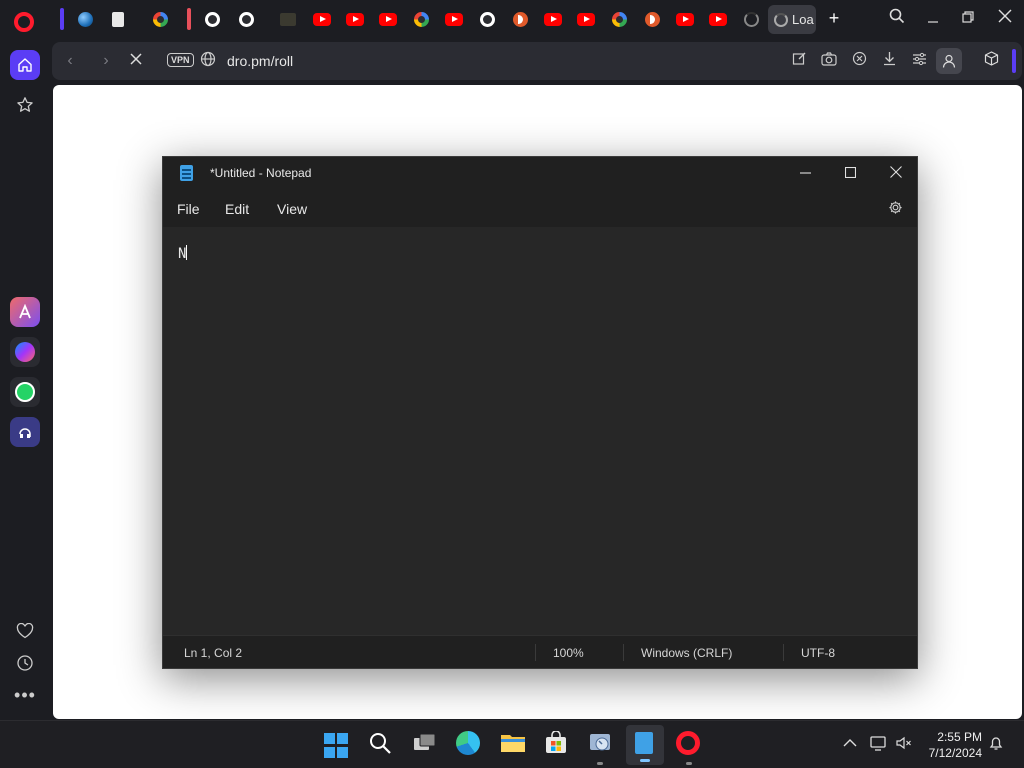  I want to click on network-icon, so click(879, 744).